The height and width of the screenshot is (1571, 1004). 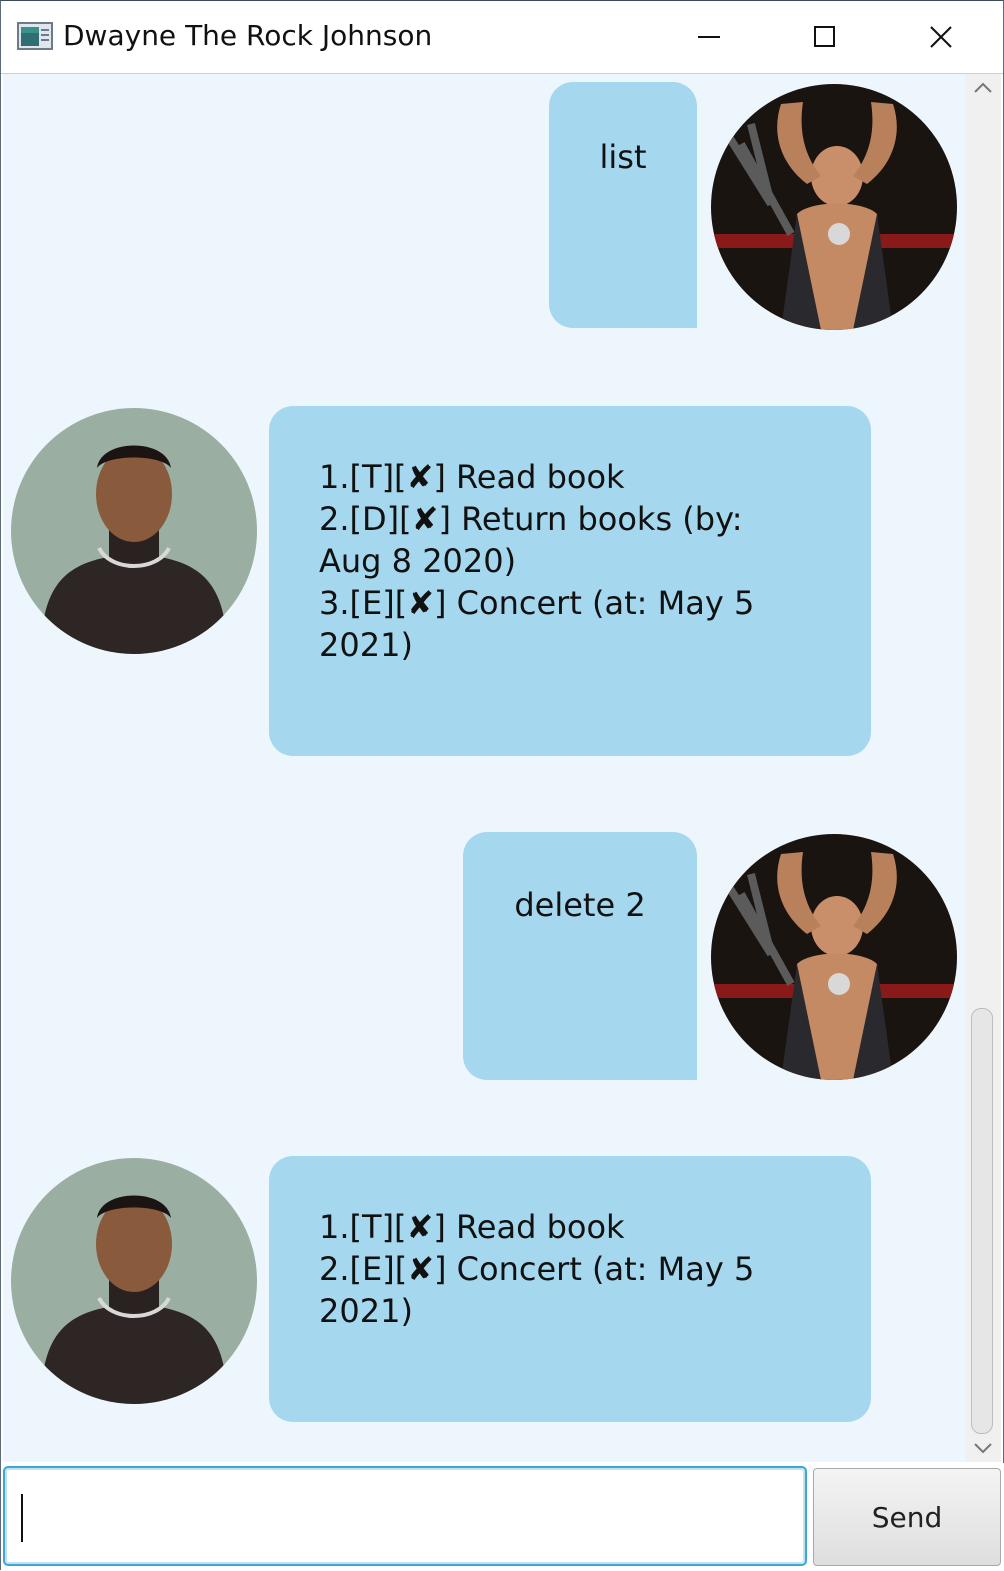 I want to click on minimize-icon, so click(x=709, y=37).